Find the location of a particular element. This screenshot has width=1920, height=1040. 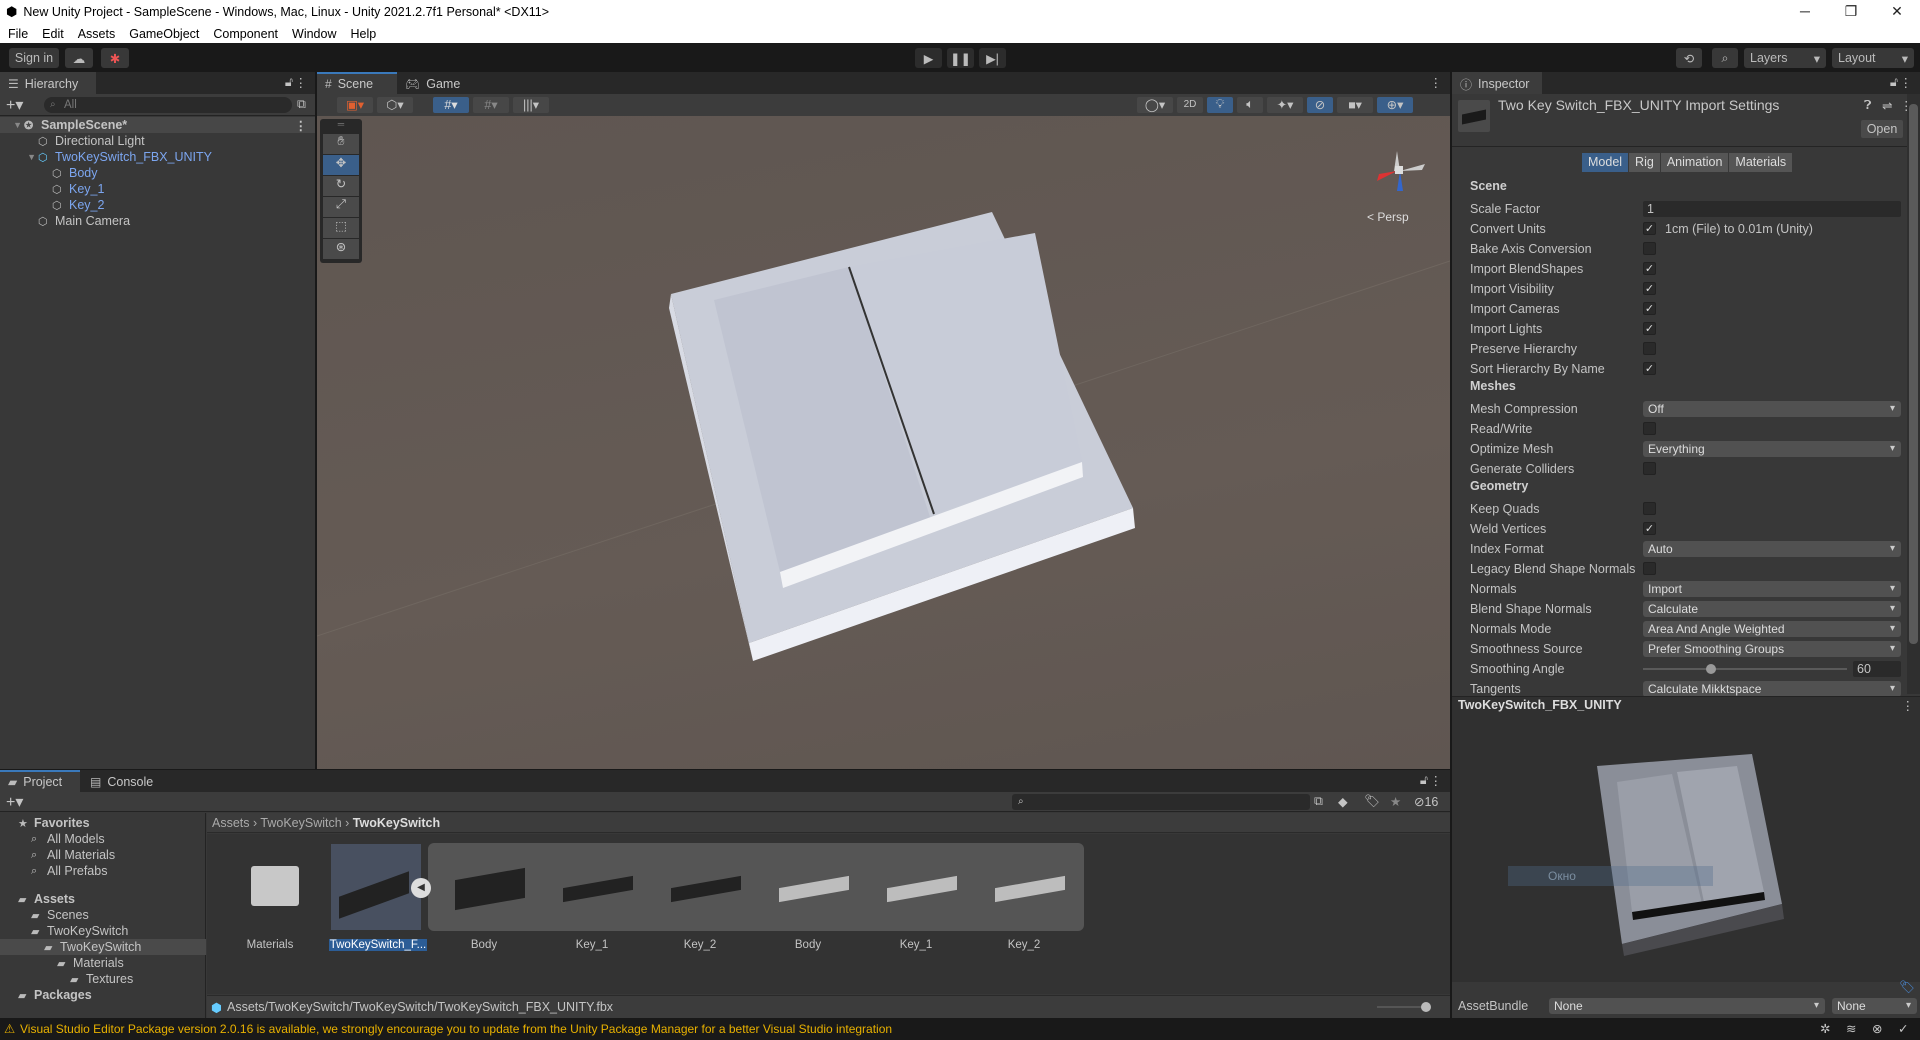

tab-project: ▰ Project is located at coordinates (40, 781).